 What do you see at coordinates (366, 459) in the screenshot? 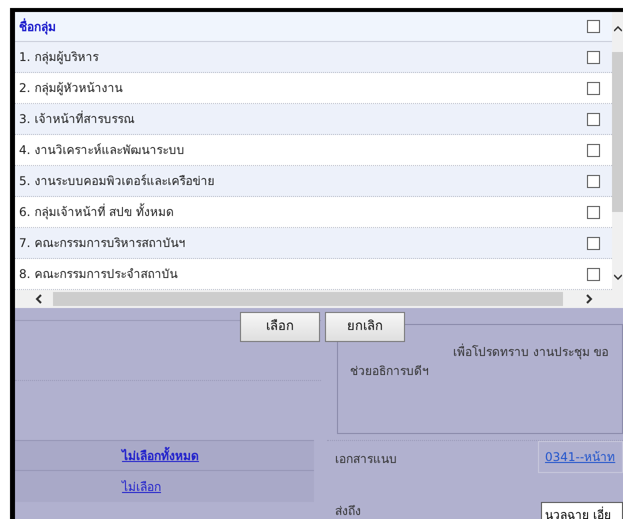
I see `attachment-label: เอกสารแนบ` at bounding box center [366, 459].